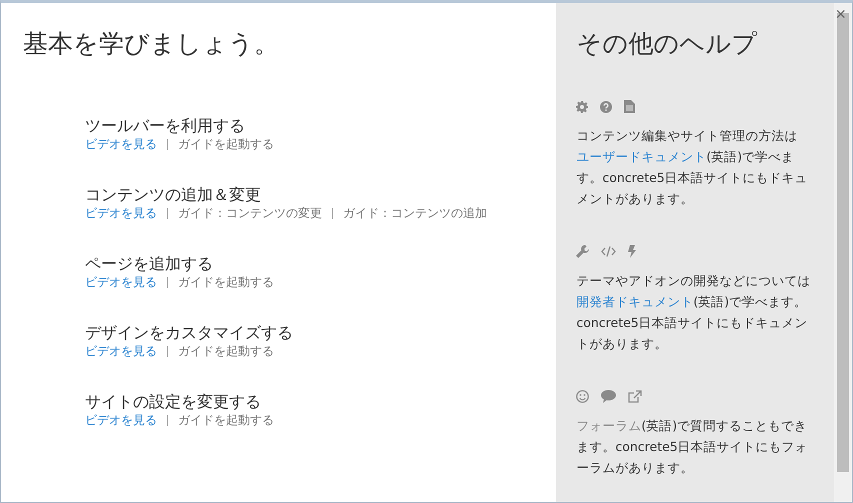  What do you see at coordinates (641, 156) in the screenshot?
I see `help-link: ユーザードキュメント` at bounding box center [641, 156].